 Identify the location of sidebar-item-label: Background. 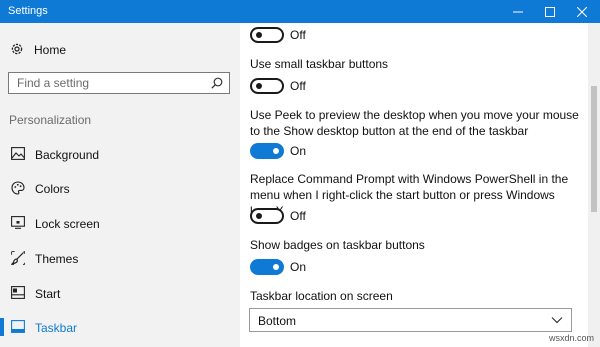
(67, 155).